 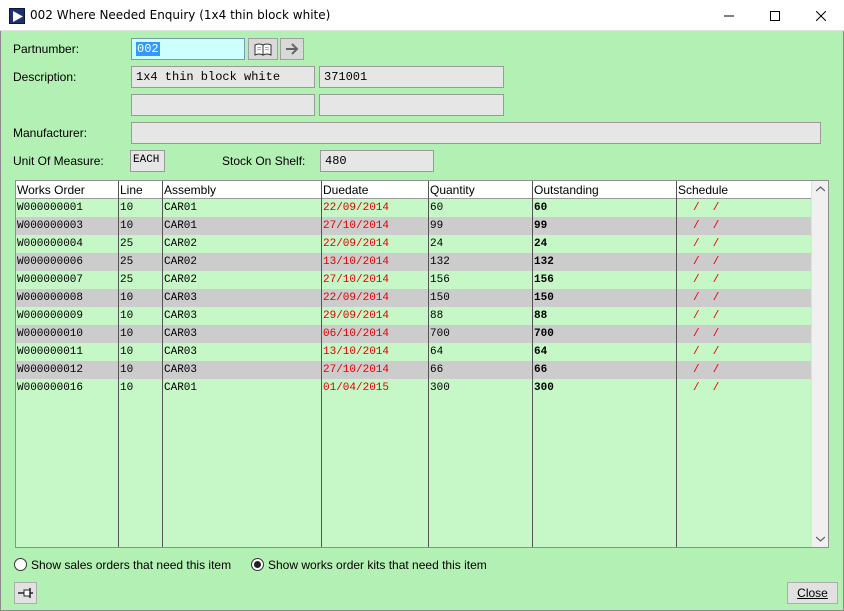 What do you see at coordinates (541, 370) in the screenshot?
I see `outstanding-cell: 66` at bounding box center [541, 370].